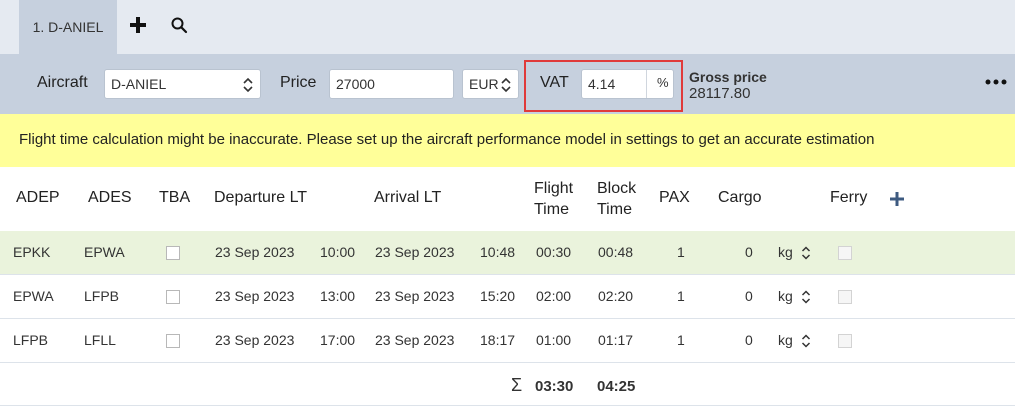 This screenshot has width=1015, height=411. What do you see at coordinates (337, 296) in the screenshot?
I see `row-departure-time: 13:00` at bounding box center [337, 296].